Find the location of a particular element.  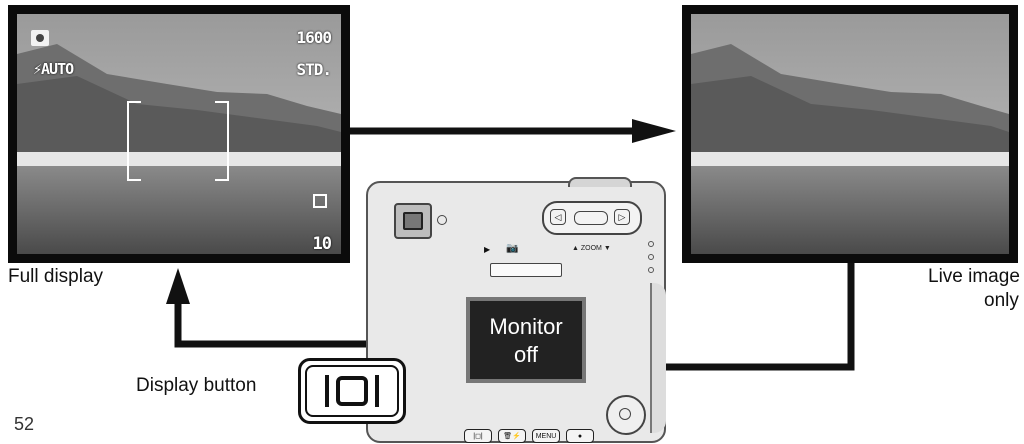

zoom-left-icon: ◁ is located at coordinates (558, 217).